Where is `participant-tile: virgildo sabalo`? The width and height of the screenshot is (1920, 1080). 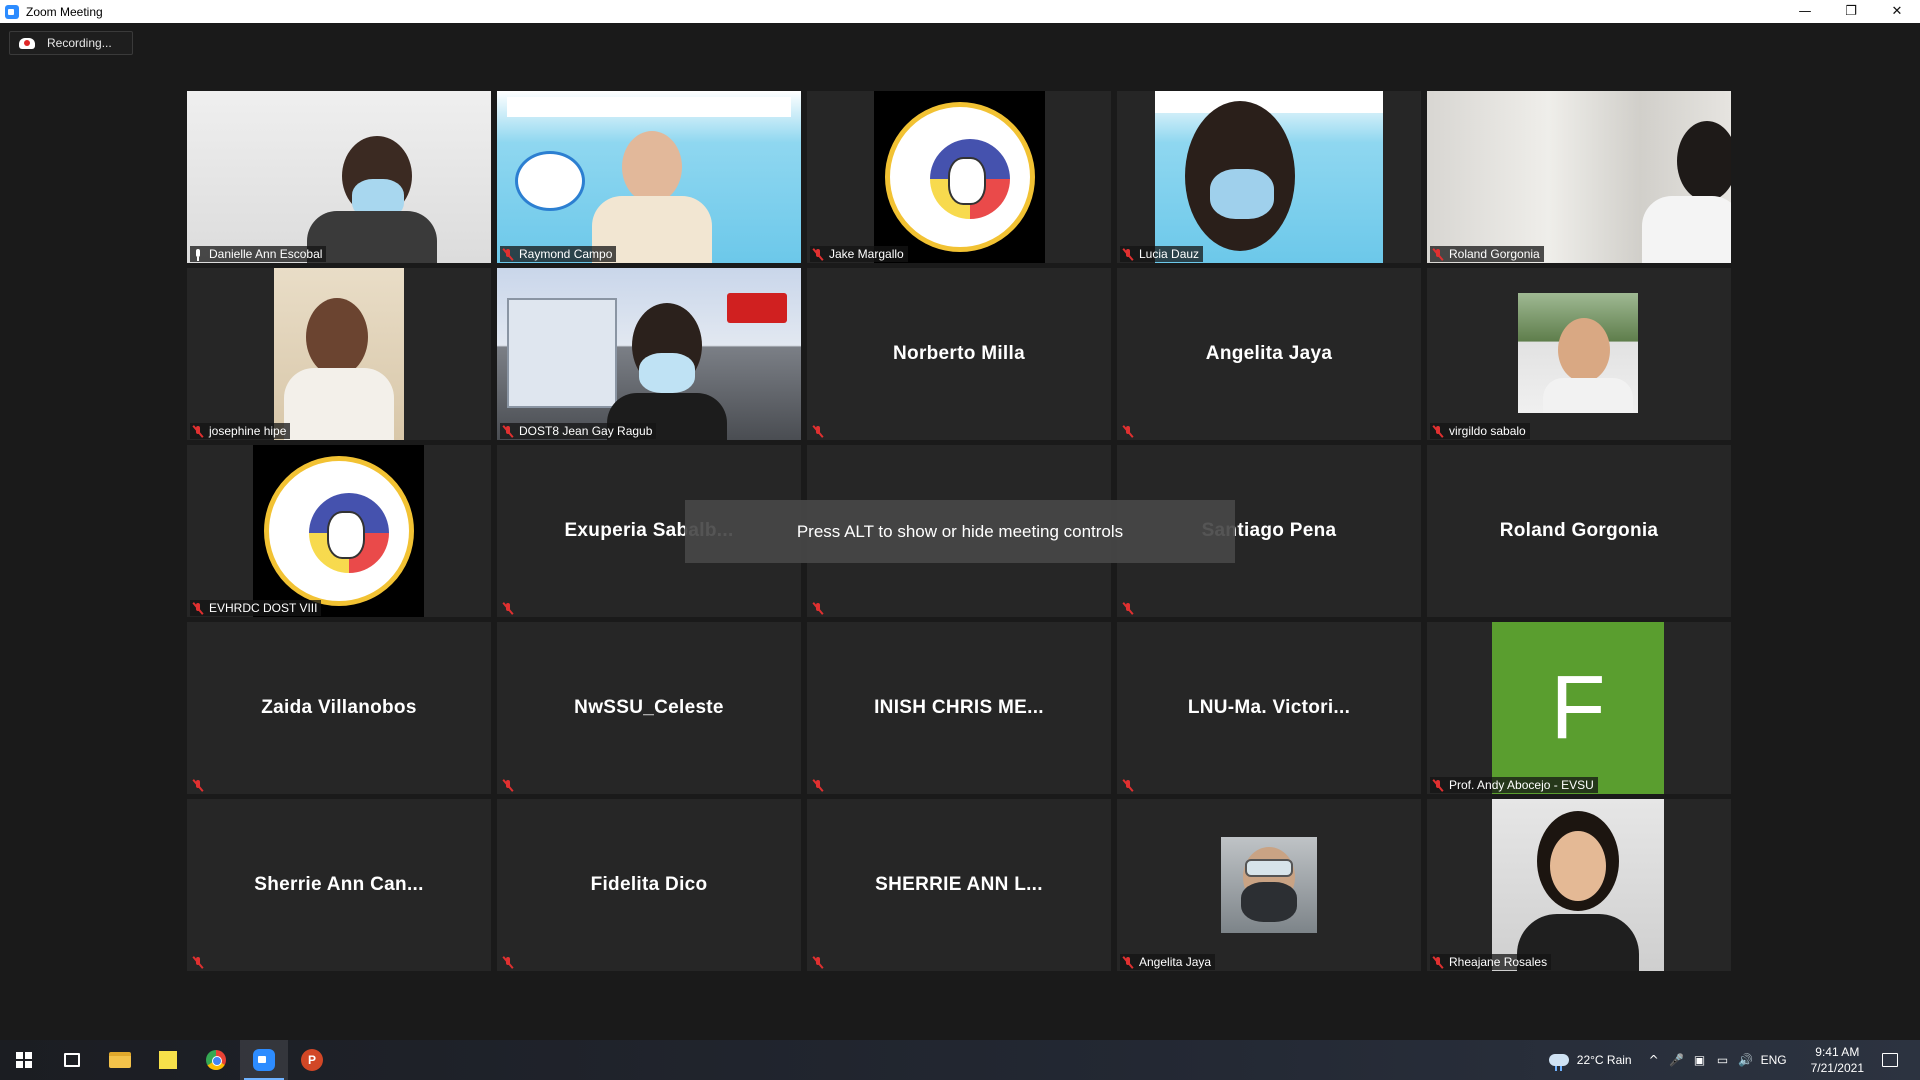 participant-tile: virgildo sabalo is located at coordinates (1579, 354).